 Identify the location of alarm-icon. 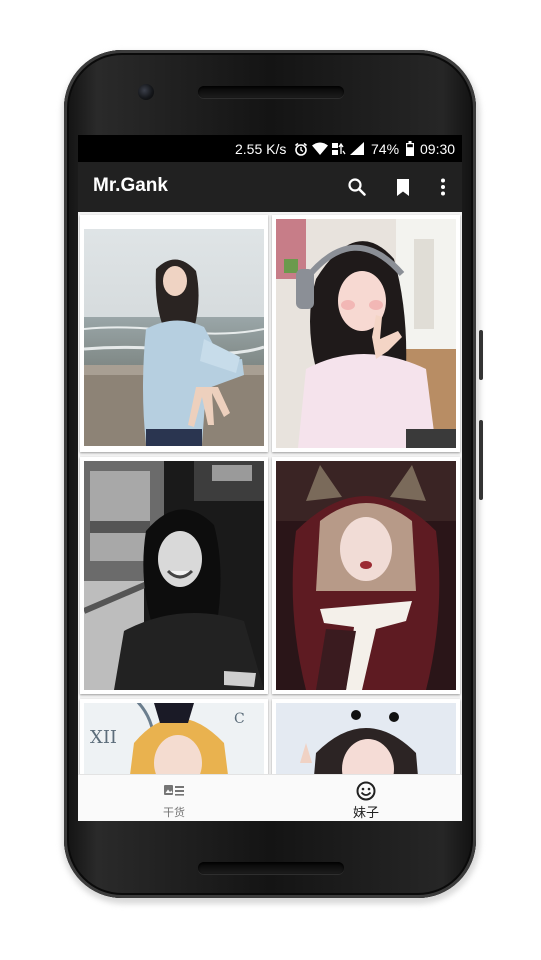
(301, 149).